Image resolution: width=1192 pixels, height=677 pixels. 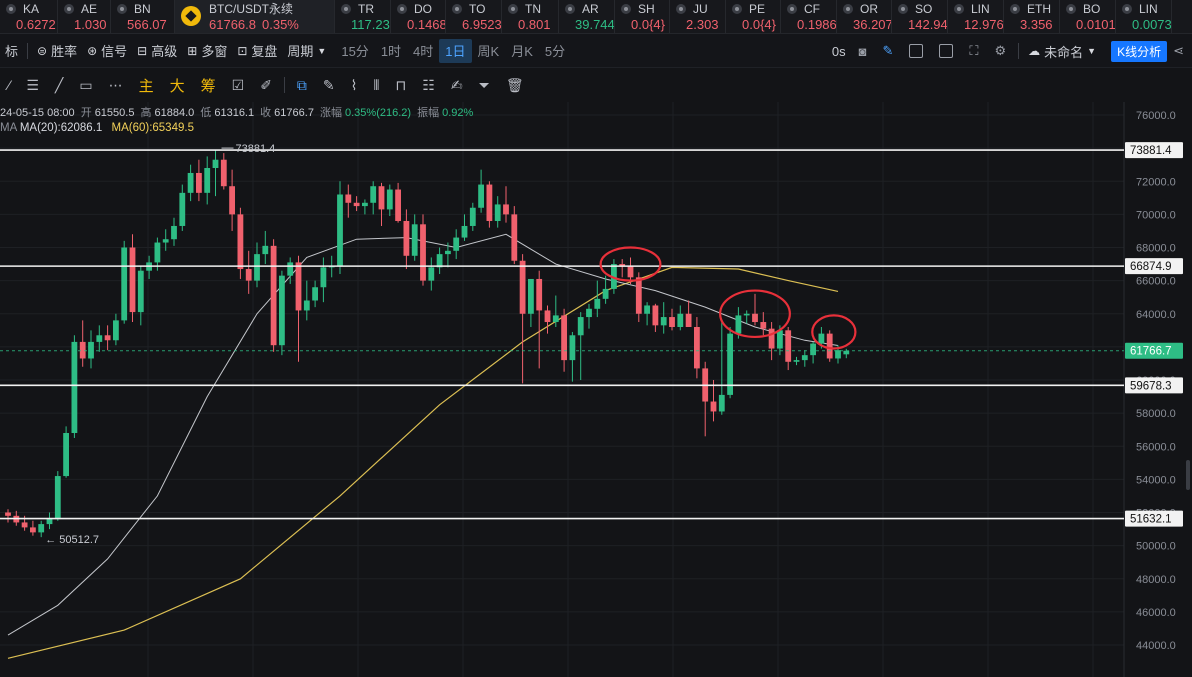 I want to click on ticker-item: CF 0.1986, so click(x=809, y=16).